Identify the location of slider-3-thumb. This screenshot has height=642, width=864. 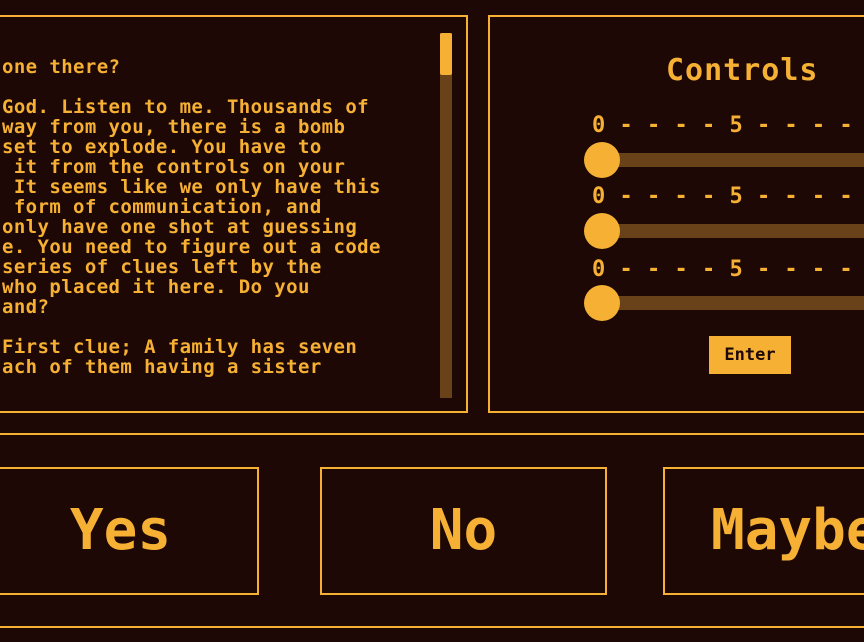
(602, 303).